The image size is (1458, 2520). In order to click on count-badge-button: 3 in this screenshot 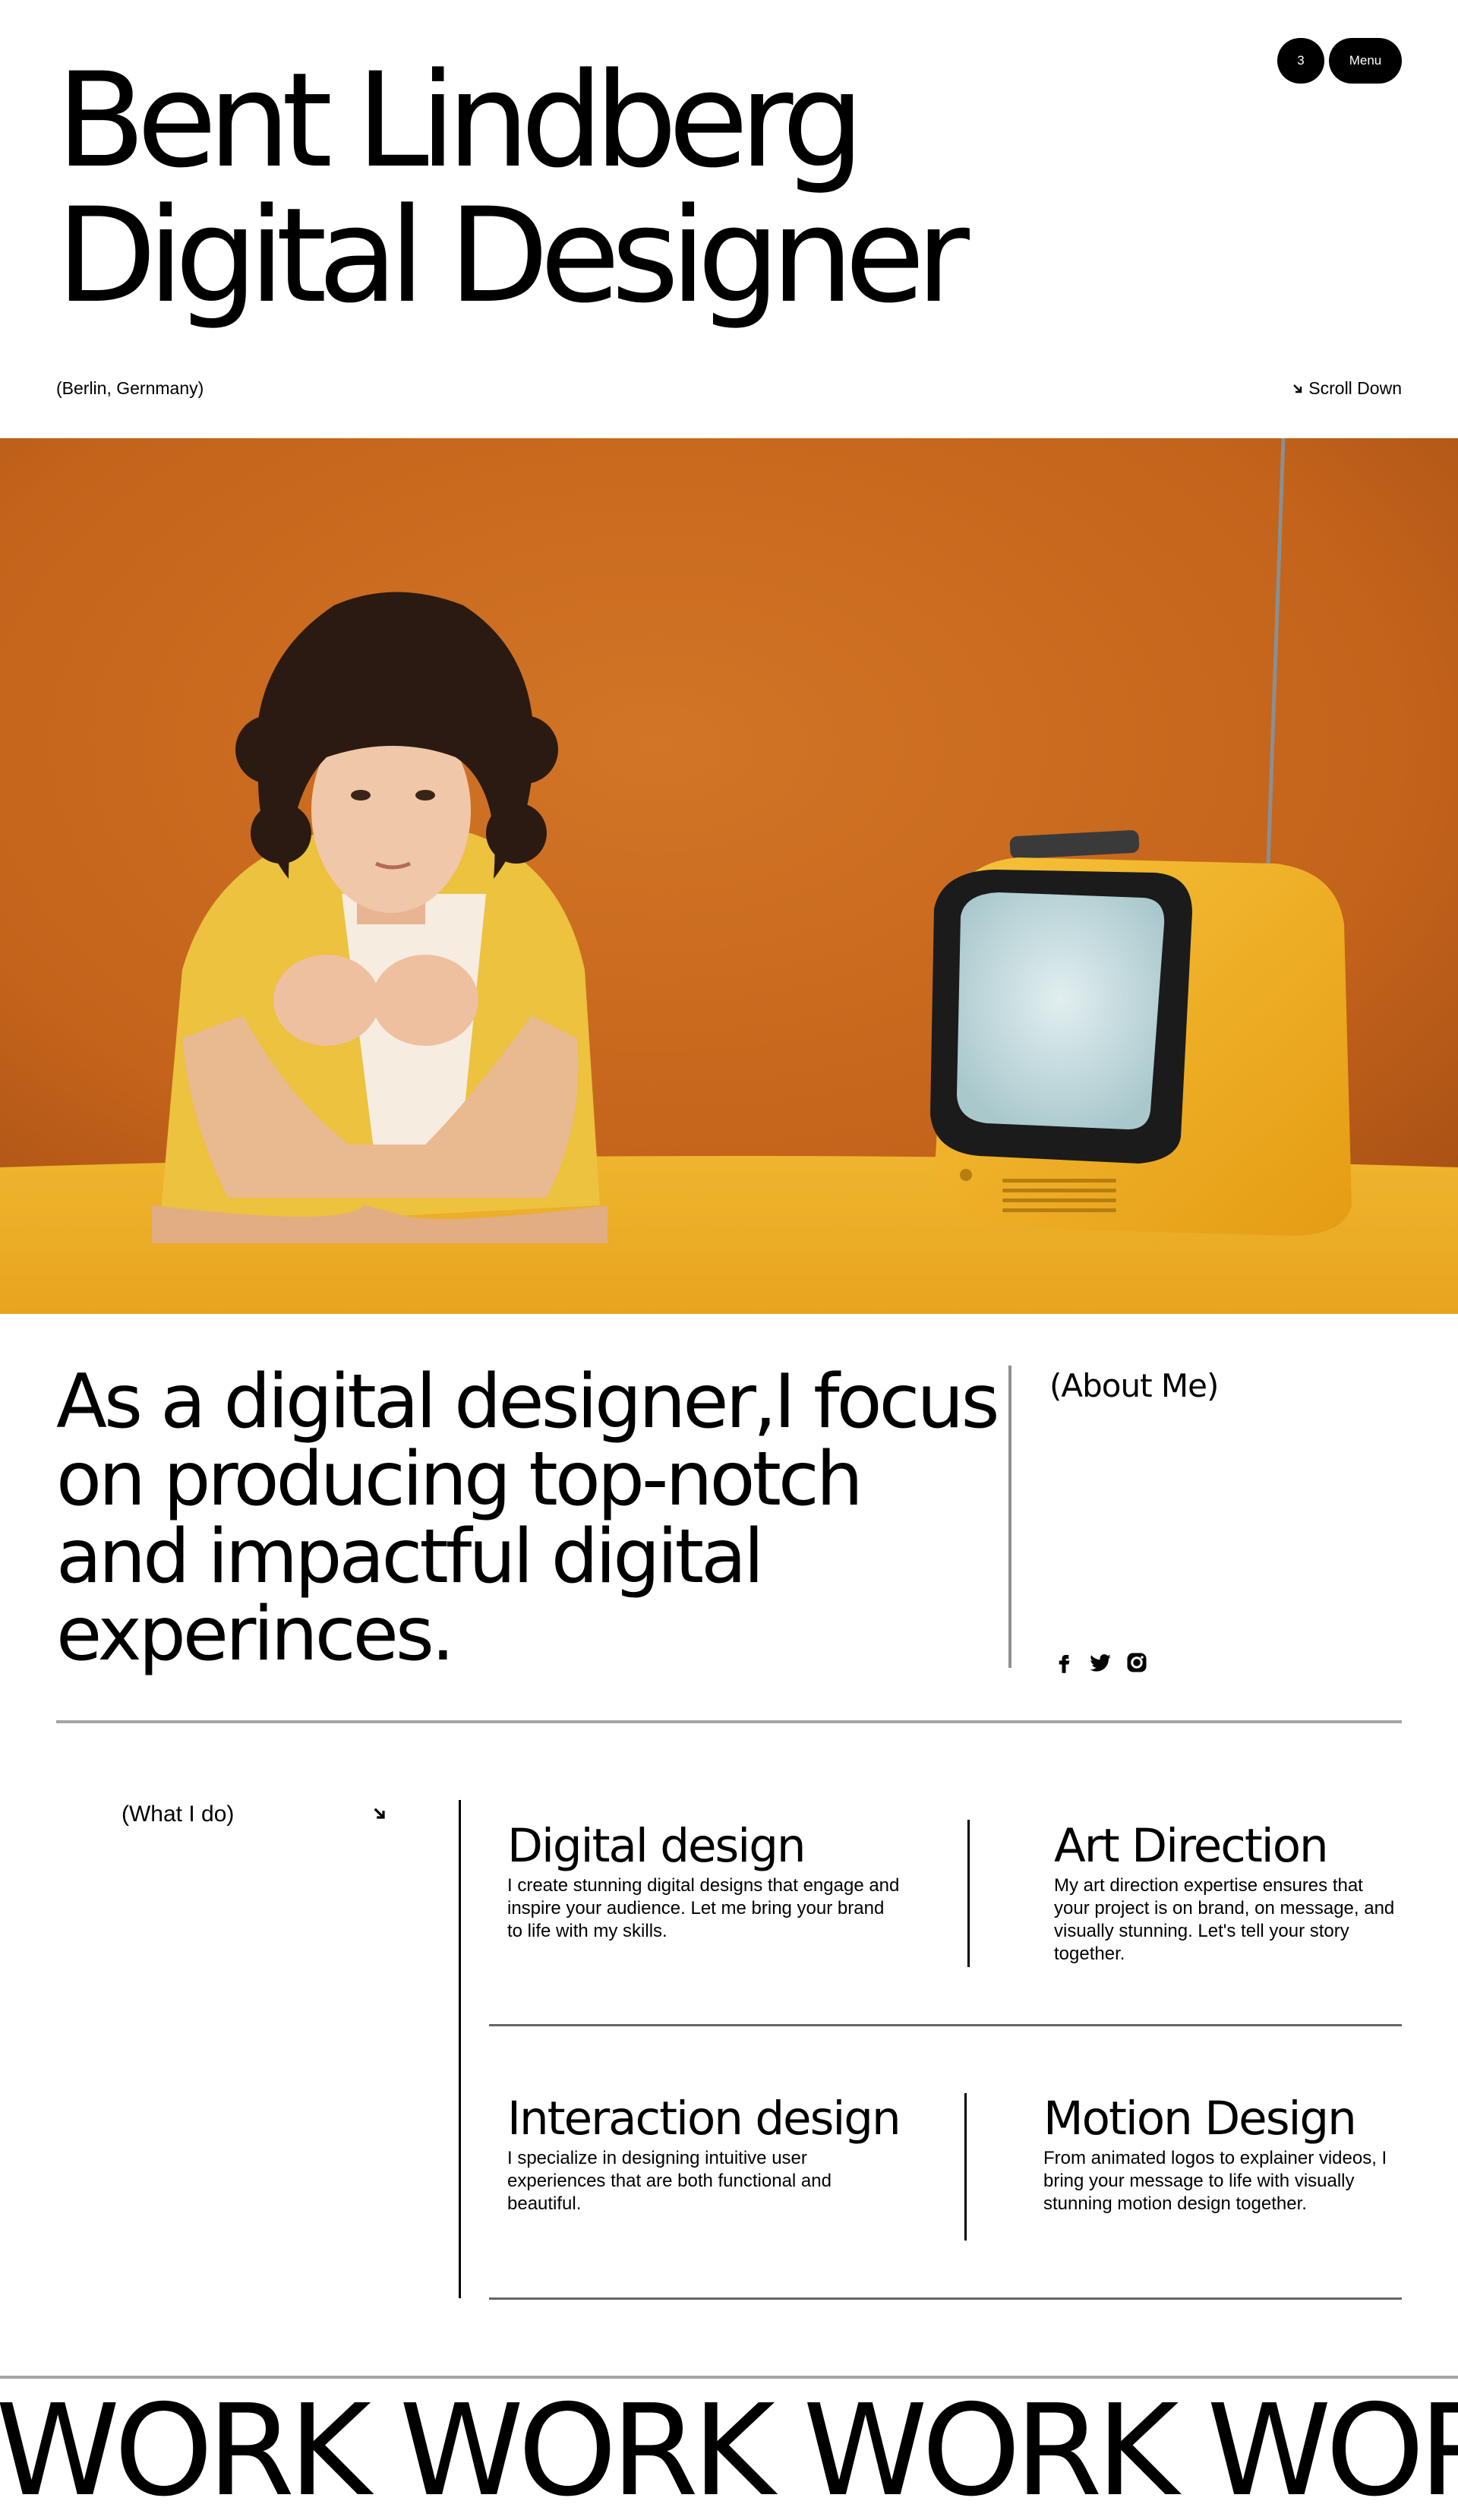, I will do `click(1300, 61)`.